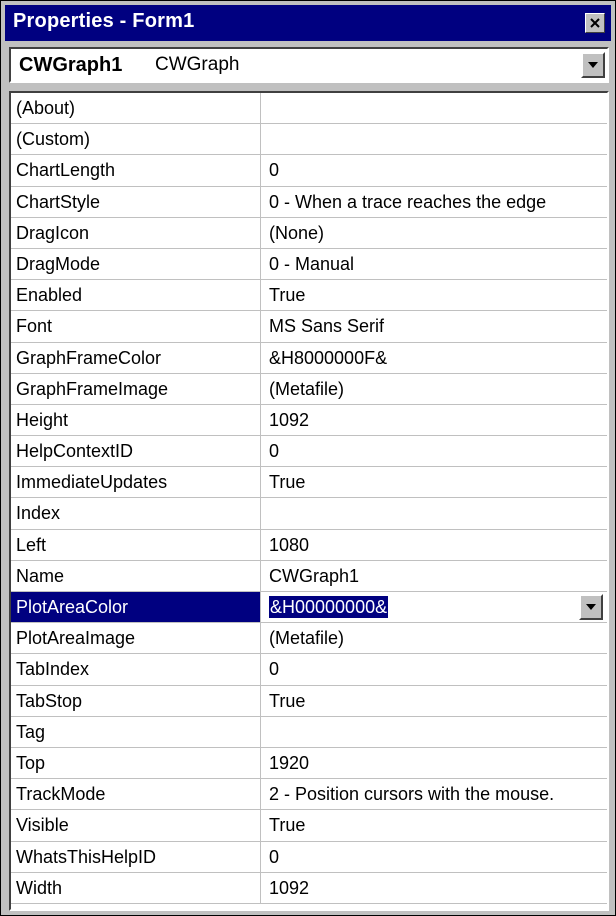 The image size is (616, 916). I want to click on object-type: CWGraph, so click(197, 64).